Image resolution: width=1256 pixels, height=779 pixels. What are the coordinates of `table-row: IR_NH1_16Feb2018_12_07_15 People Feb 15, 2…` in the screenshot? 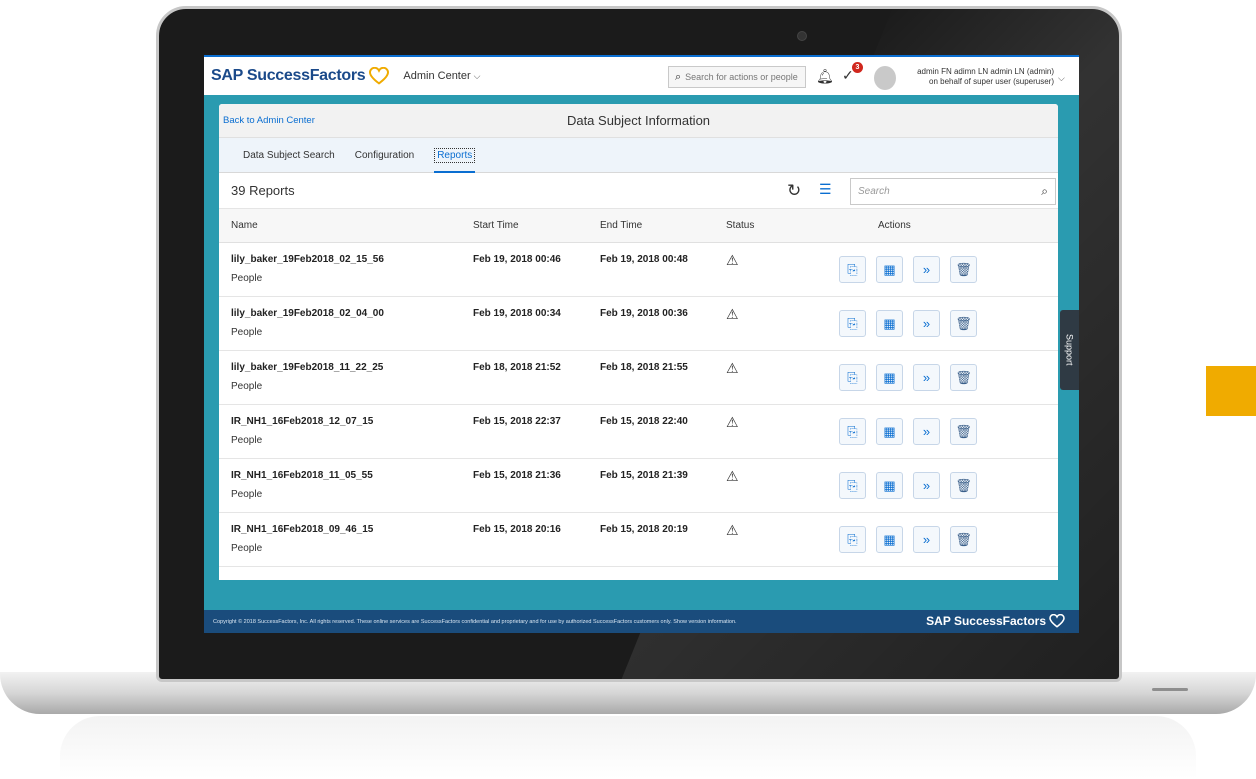 It's located at (638, 432).